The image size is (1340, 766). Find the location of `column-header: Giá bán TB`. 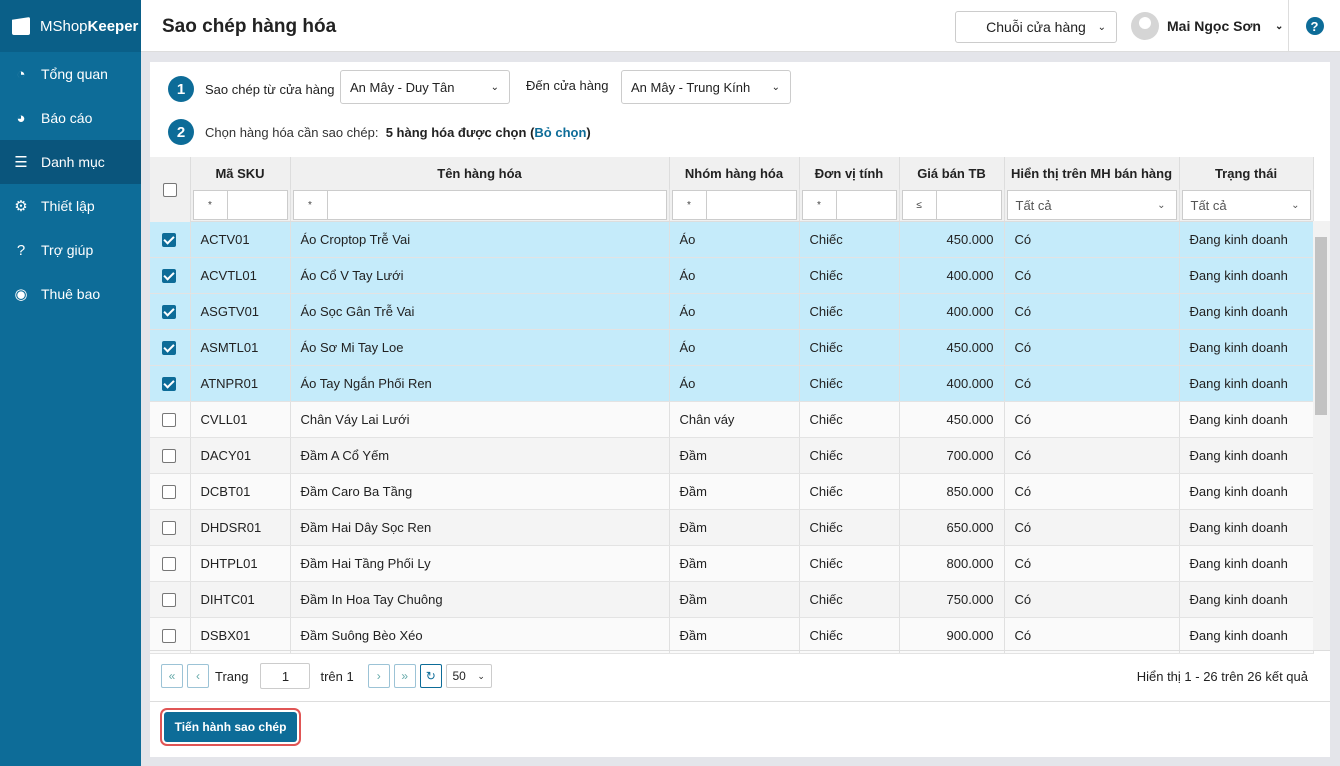

column-header: Giá bán TB is located at coordinates (952, 173).